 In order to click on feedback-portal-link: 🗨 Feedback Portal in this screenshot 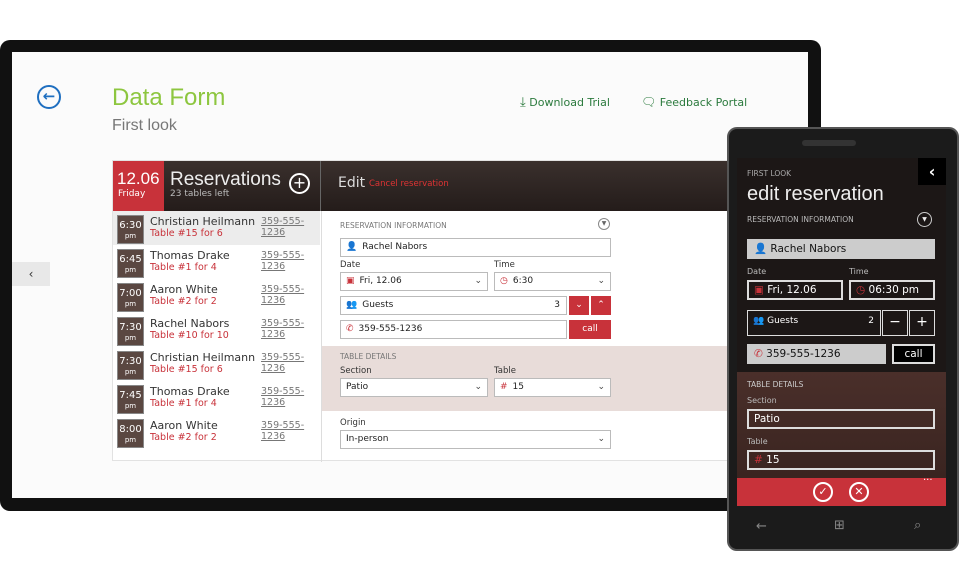, I will do `click(694, 102)`.